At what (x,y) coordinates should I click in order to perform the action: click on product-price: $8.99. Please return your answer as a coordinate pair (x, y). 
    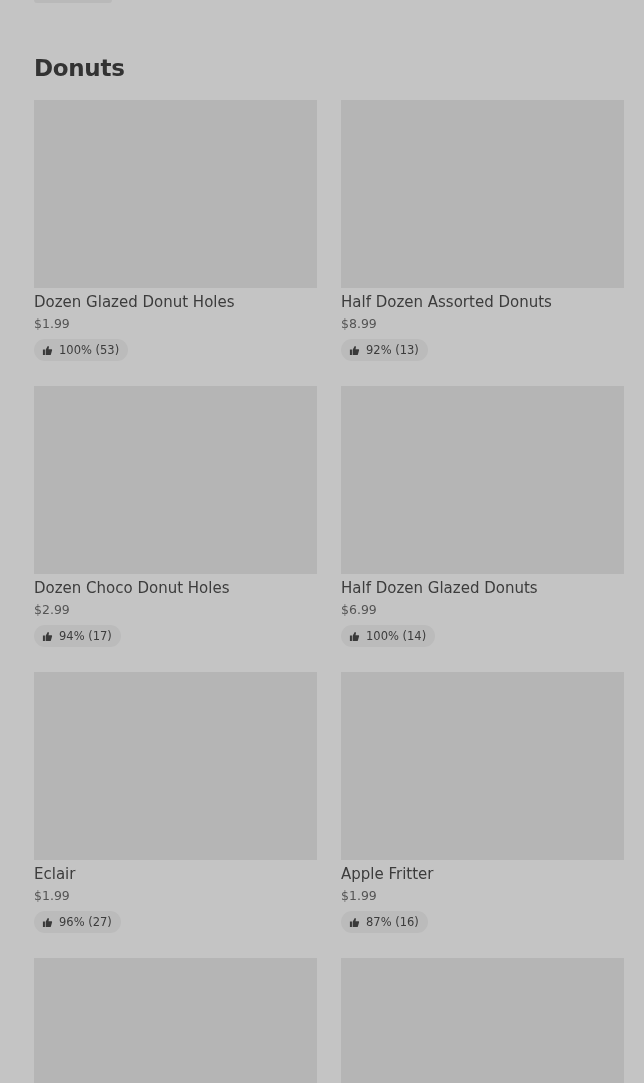
    Looking at the image, I should click on (359, 324).